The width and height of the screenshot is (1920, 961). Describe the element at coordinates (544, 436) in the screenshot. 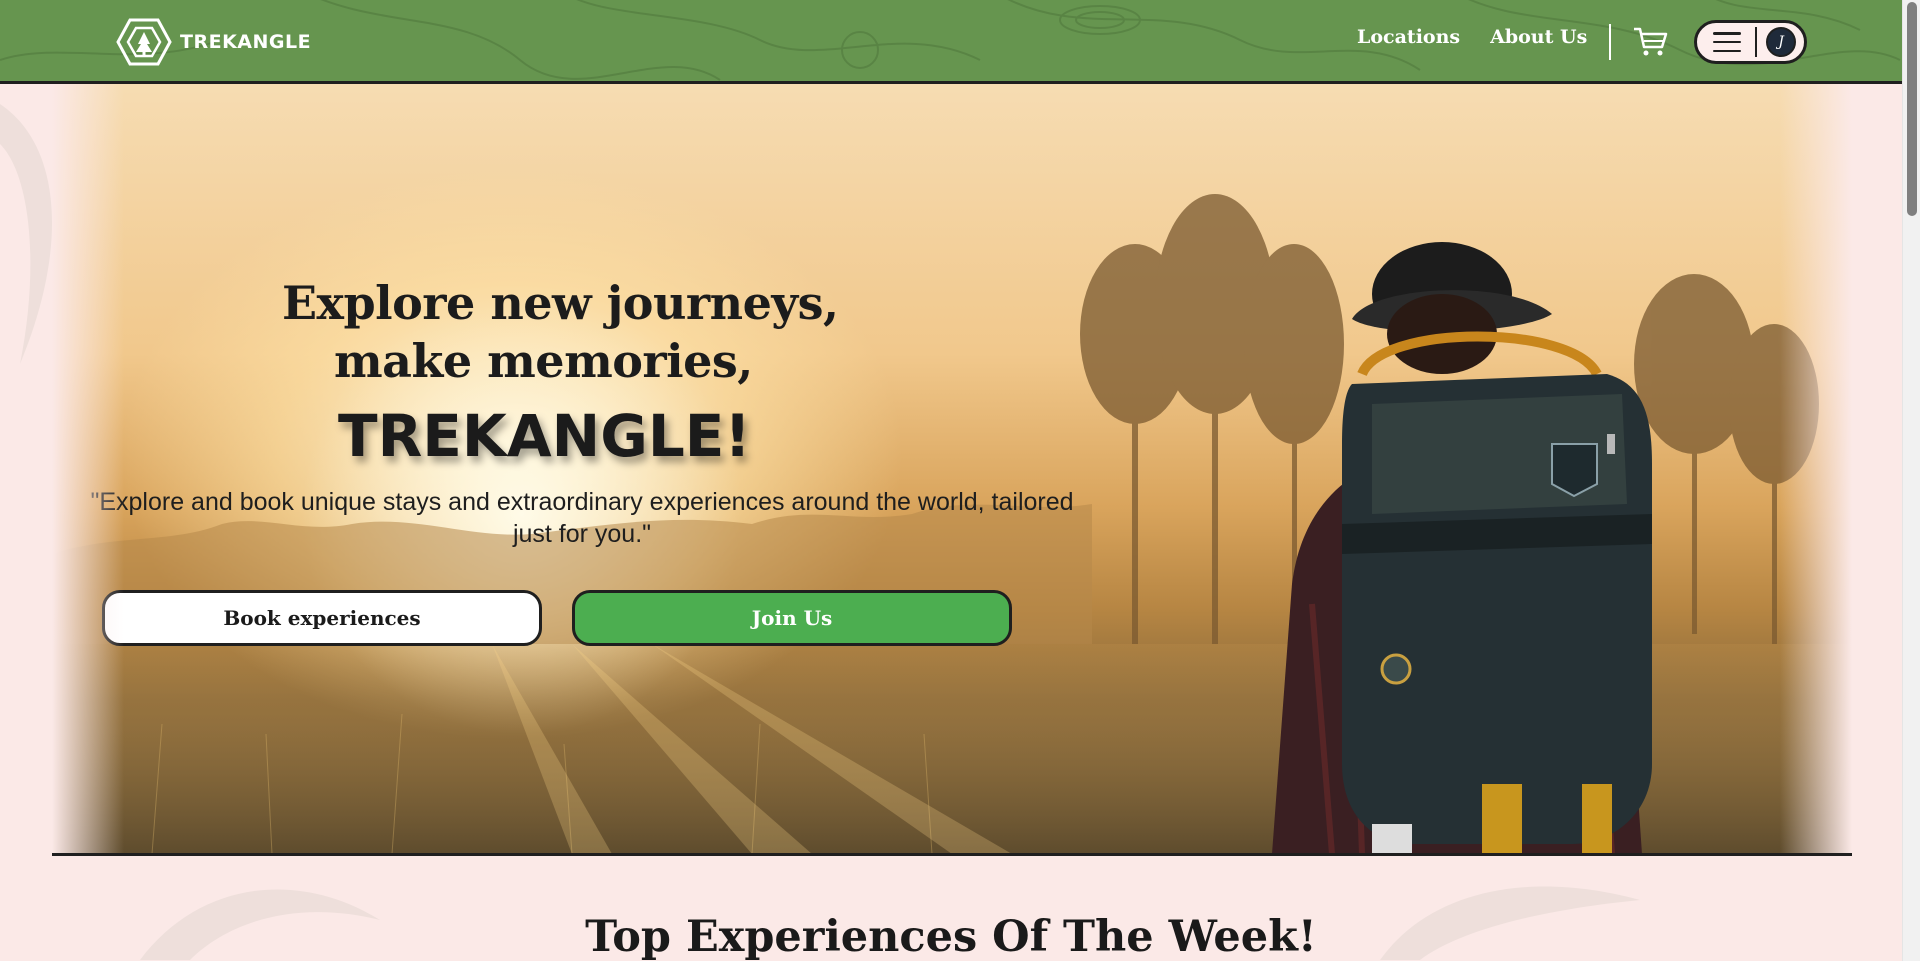

I see `hero-brand-text: TREKANGLE!` at that location.